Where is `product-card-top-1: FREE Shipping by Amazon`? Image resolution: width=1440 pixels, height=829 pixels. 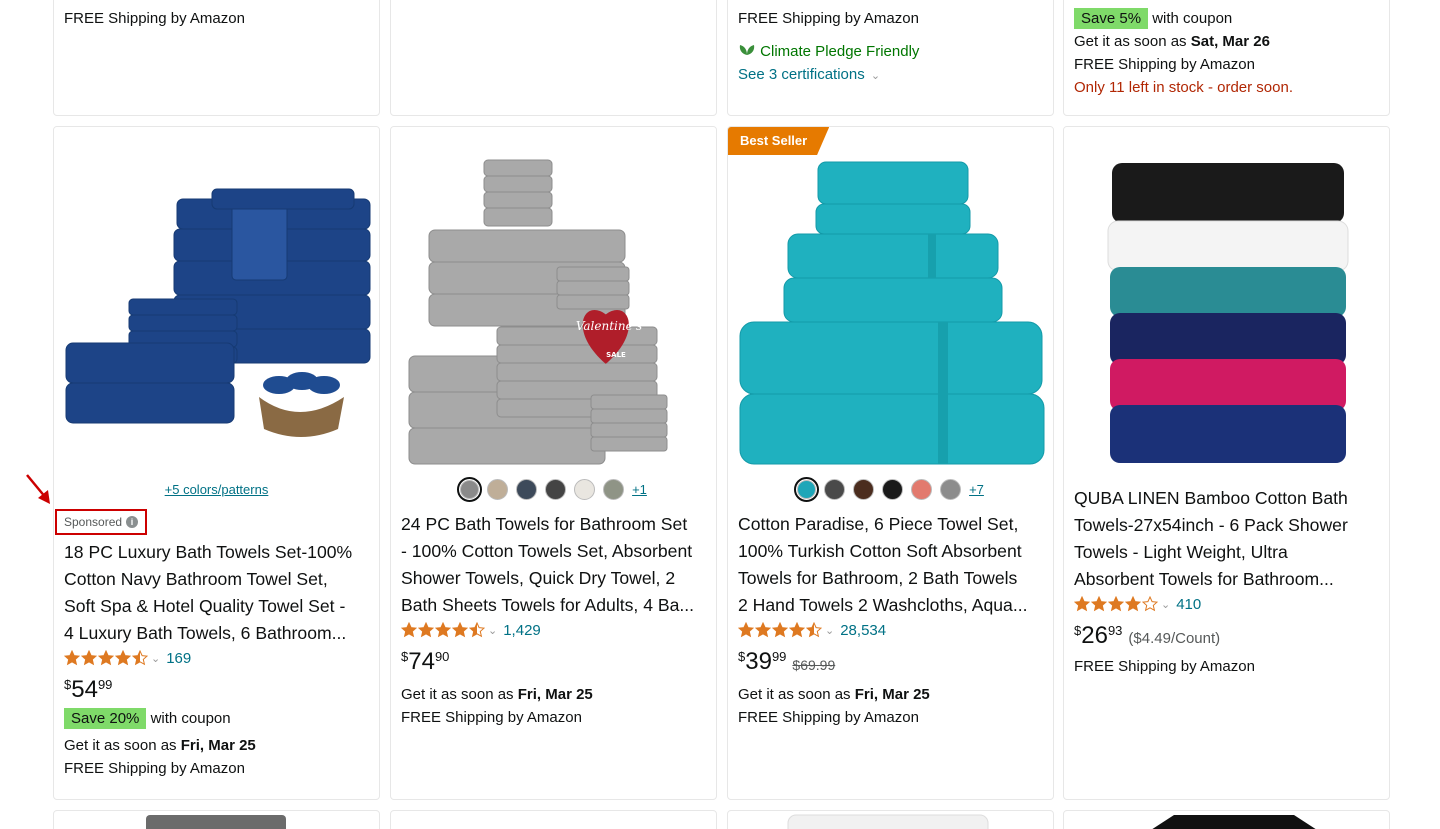 product-card-top-1: FREE Shipping by Amazon is located at coordinates (216, 58).